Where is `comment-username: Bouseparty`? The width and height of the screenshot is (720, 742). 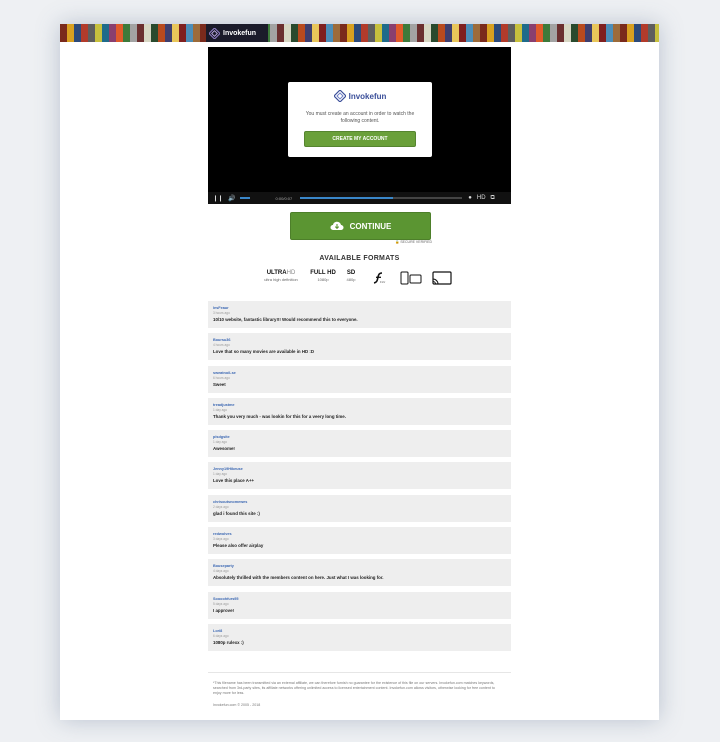 comment-username: Bouseparty is located at coordinates (223, 566).